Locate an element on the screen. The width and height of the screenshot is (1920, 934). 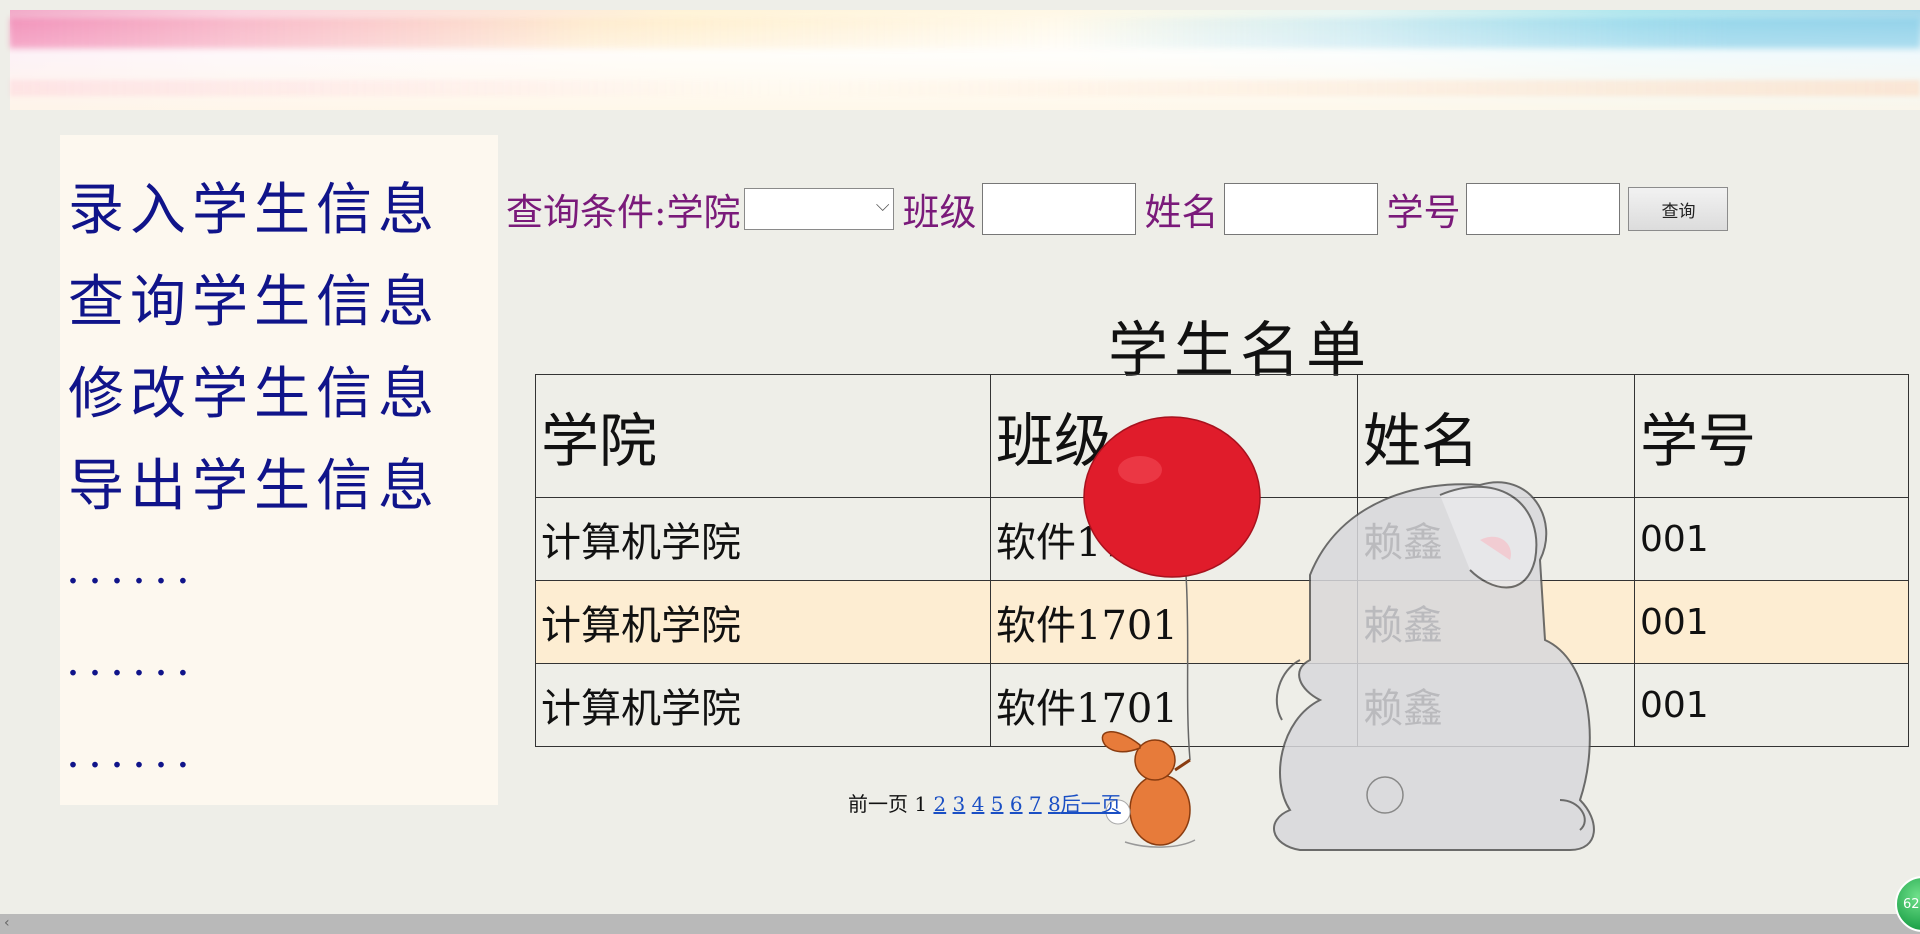
banner-streak is located at coordinates (965, 33).